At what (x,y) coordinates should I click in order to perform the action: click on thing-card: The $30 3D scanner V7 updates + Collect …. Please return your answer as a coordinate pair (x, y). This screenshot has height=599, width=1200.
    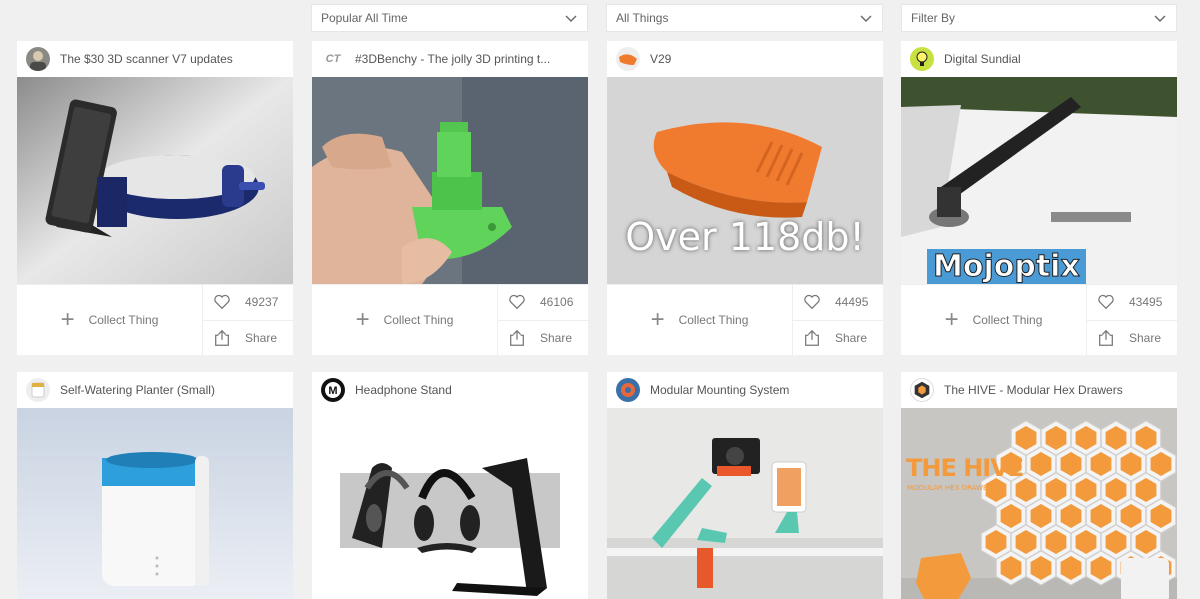
    Looking at the image, I should click on (155, 198).